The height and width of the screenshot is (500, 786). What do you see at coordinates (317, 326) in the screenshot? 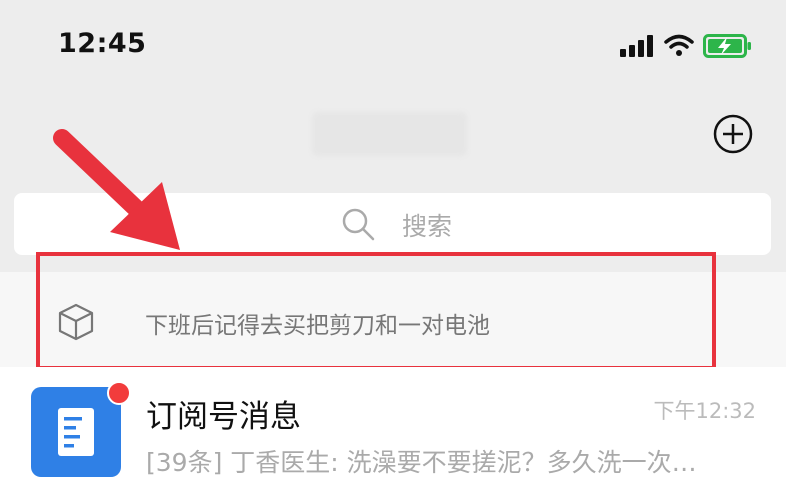
I see `reminder-text: 下班后记得去买把剪刀和一对电池` at bounding box center [317, 326].